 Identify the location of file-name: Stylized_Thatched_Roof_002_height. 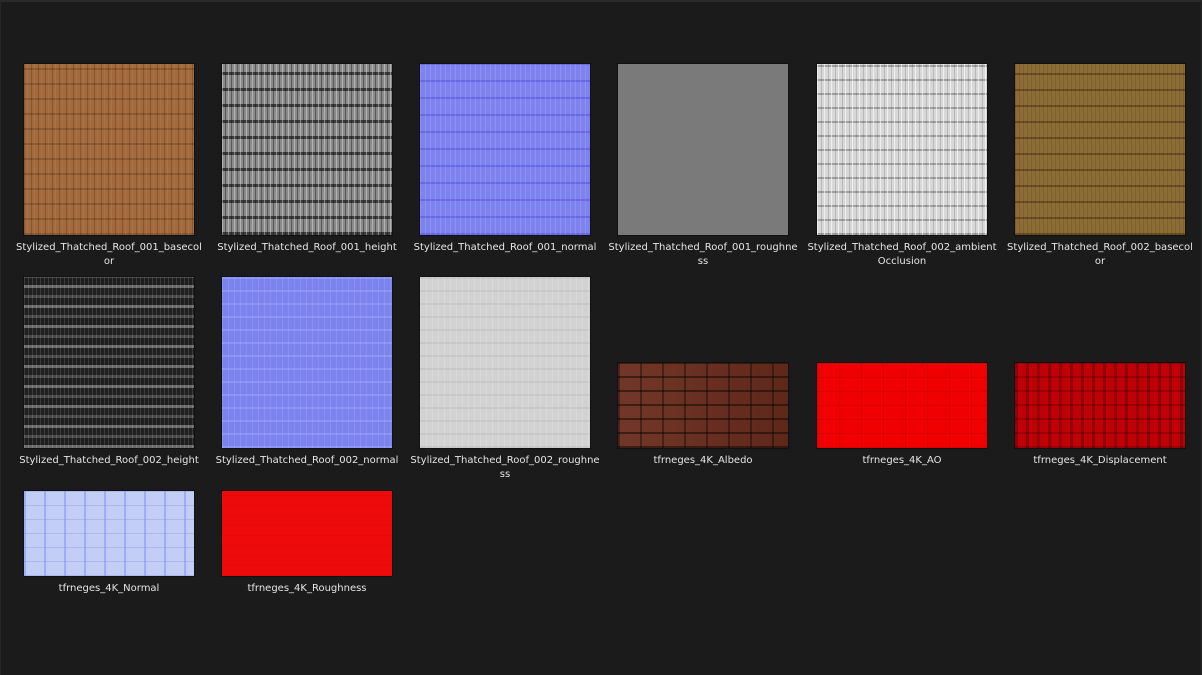
(109, 461).